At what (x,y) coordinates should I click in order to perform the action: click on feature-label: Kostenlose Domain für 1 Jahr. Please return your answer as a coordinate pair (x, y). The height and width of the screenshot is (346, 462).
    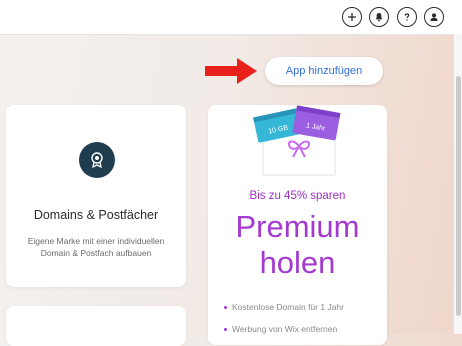
    Looking at the image, I should click on (288, 307).